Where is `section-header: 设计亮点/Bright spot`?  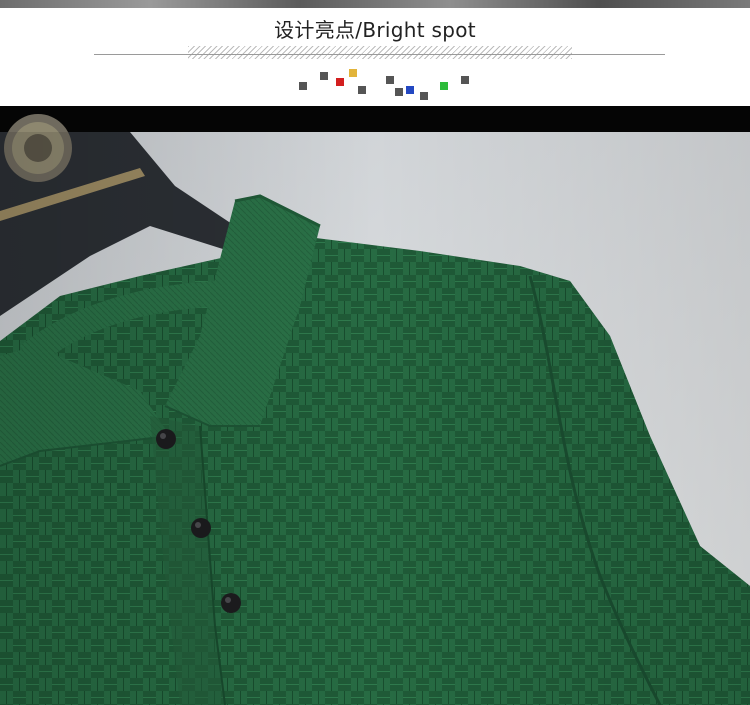
section-header: 设计亮点/Bright spot is located at coordinates (375, 57).